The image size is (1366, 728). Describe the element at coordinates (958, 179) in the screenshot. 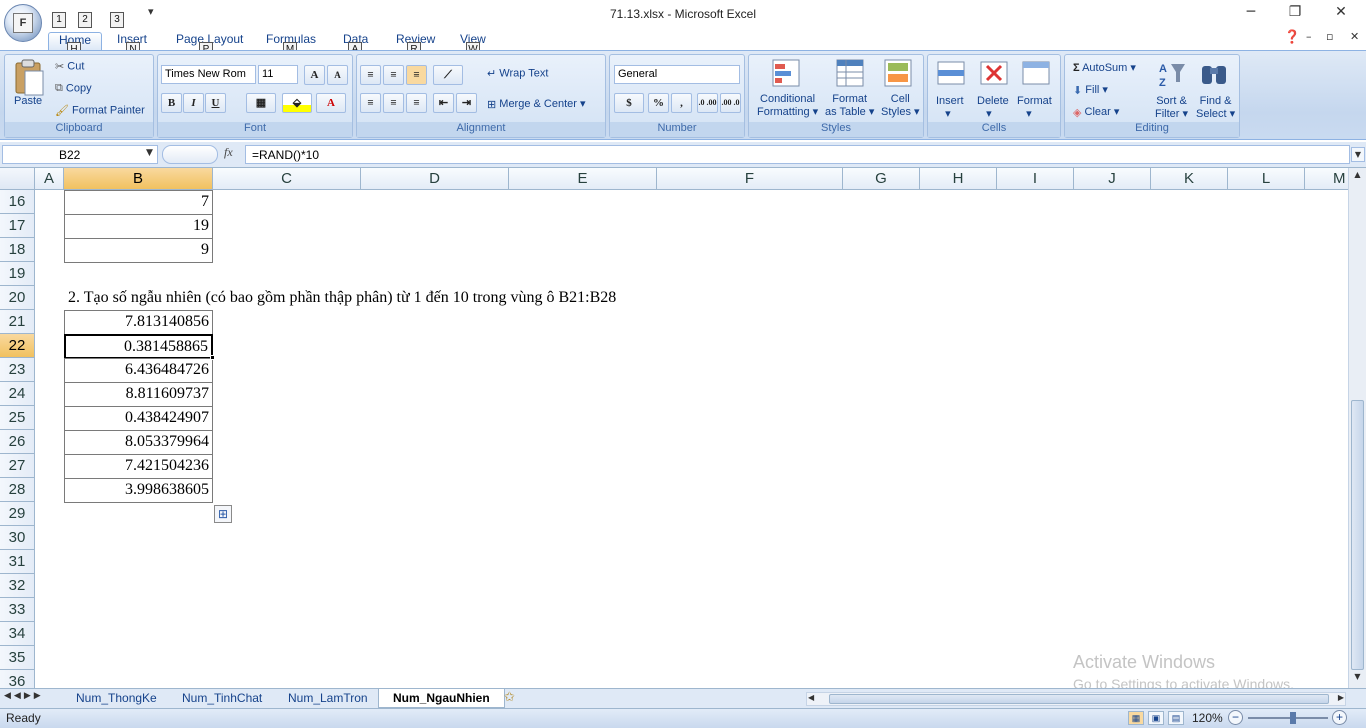

I see `column-header-h: H` at that location.